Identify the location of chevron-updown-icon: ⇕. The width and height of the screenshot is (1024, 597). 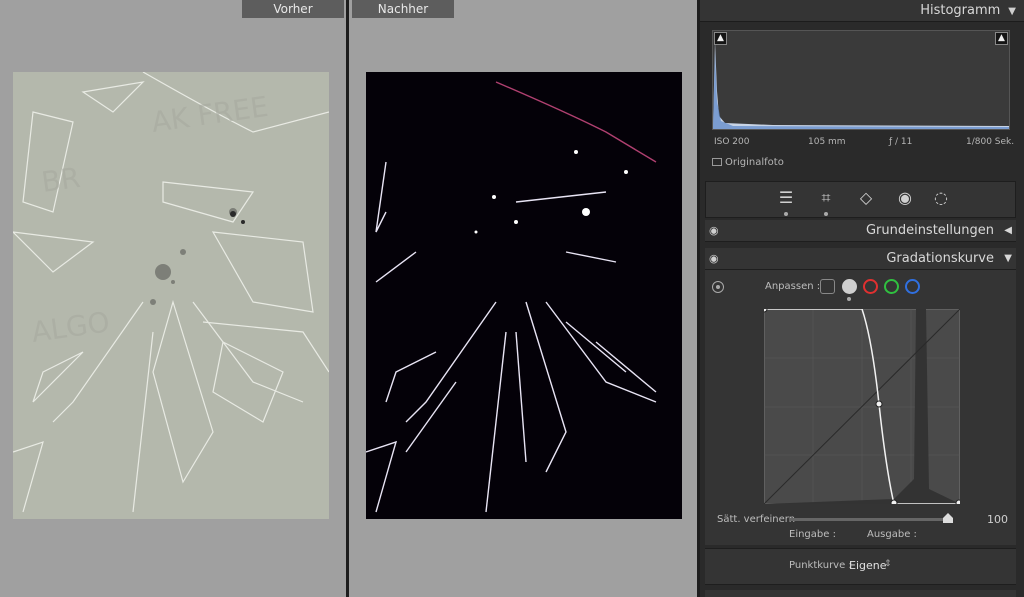
(888, 564).